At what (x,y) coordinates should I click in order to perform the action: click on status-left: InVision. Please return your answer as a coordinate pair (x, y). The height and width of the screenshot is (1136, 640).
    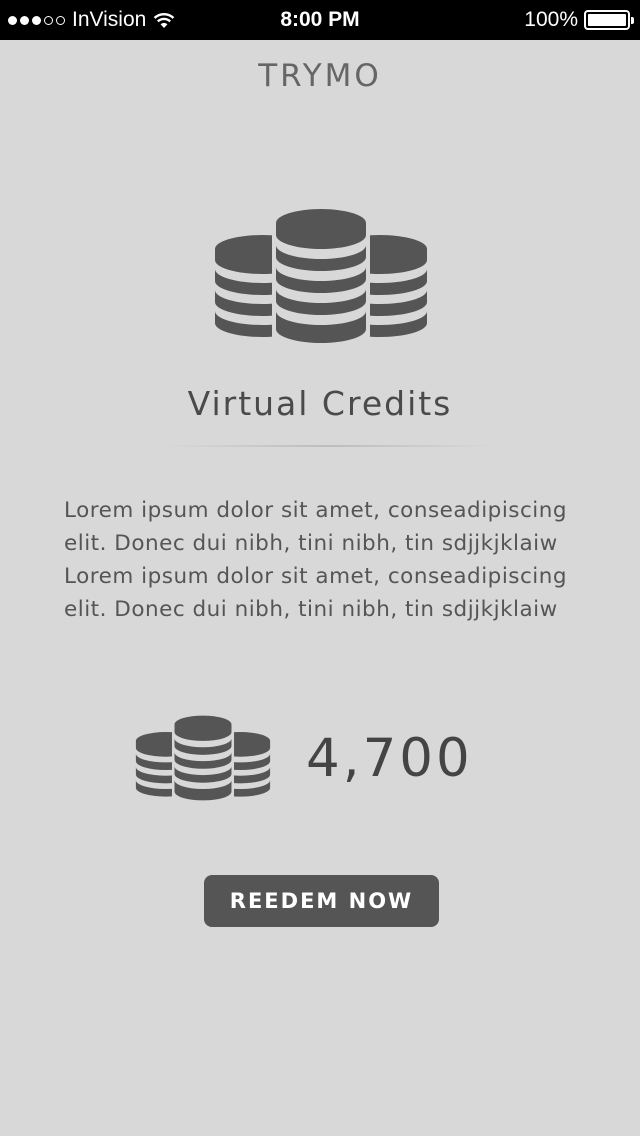
    Looking at the image, I should click on (92, 20).